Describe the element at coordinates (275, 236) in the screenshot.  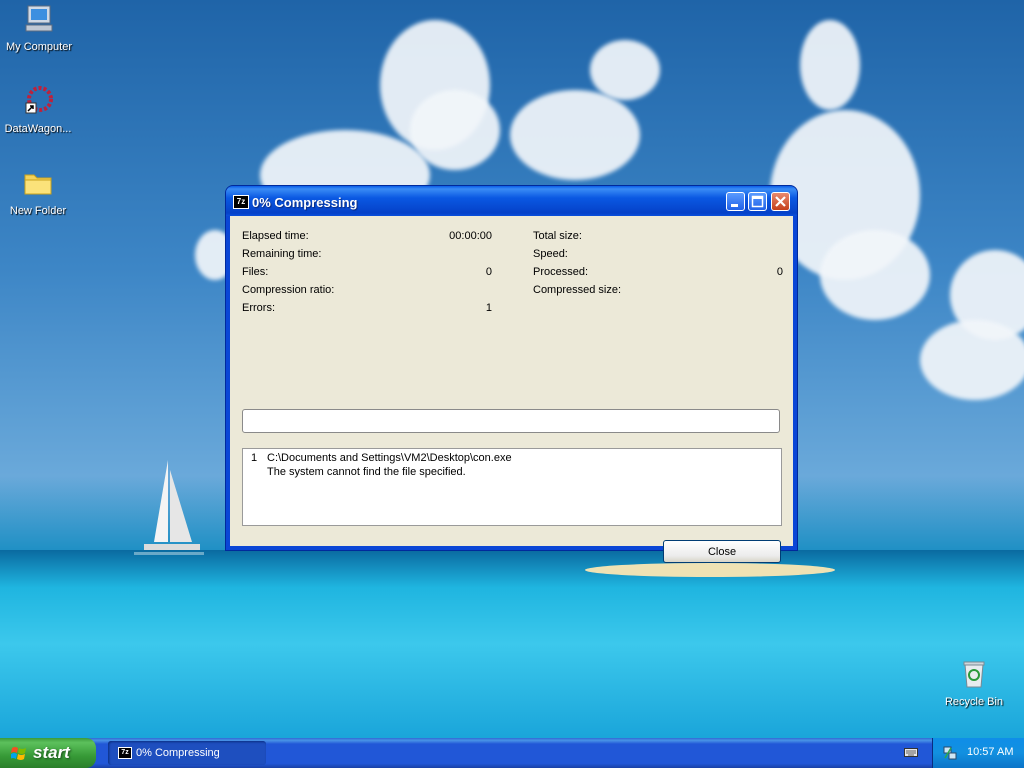
I see `elapsed-time-label: Elapsed time:` at that location.